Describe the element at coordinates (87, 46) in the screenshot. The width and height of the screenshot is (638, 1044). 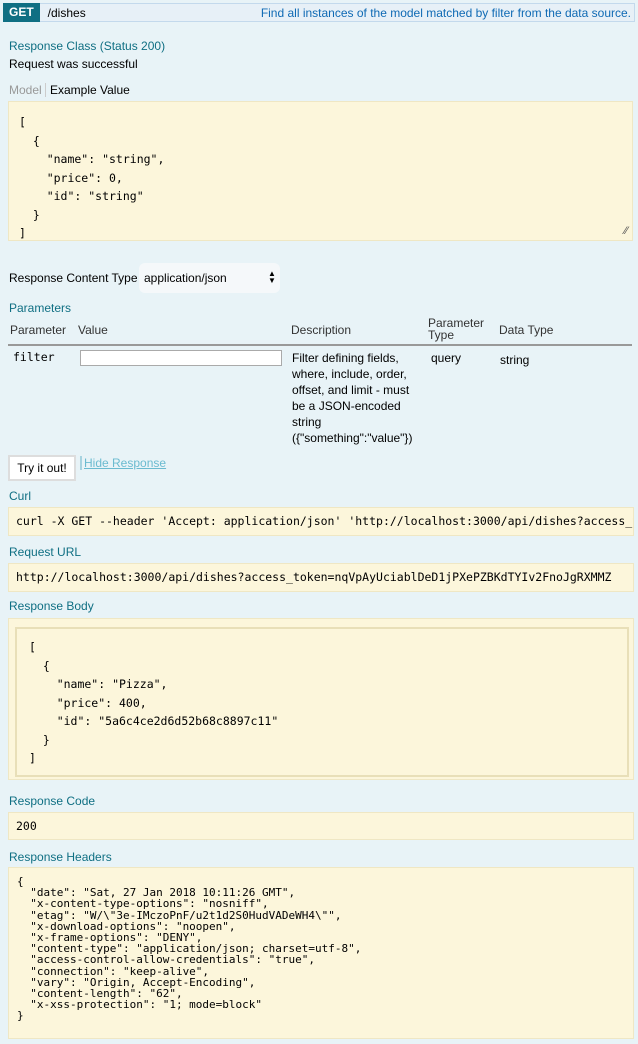
I see `response-class-title: Response Class (Status 200)` at that location.